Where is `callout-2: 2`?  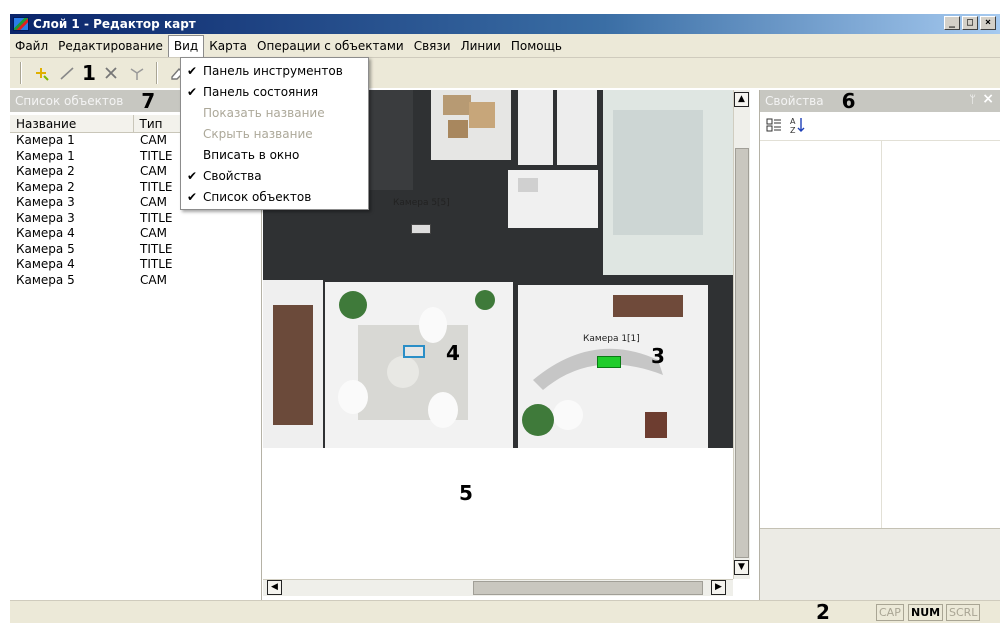 callout-2: 2 is located at coordinates (823, 611).